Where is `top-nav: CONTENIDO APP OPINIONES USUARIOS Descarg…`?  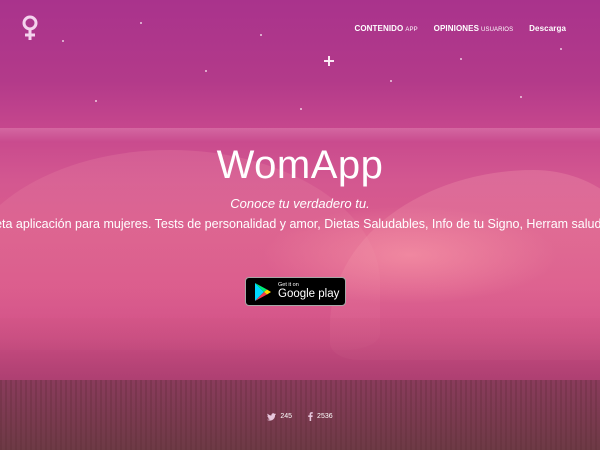 top-nav: CONTENIDO APP OPINIONES USUARIOS Descarg… is located at coordinates (460, 28).